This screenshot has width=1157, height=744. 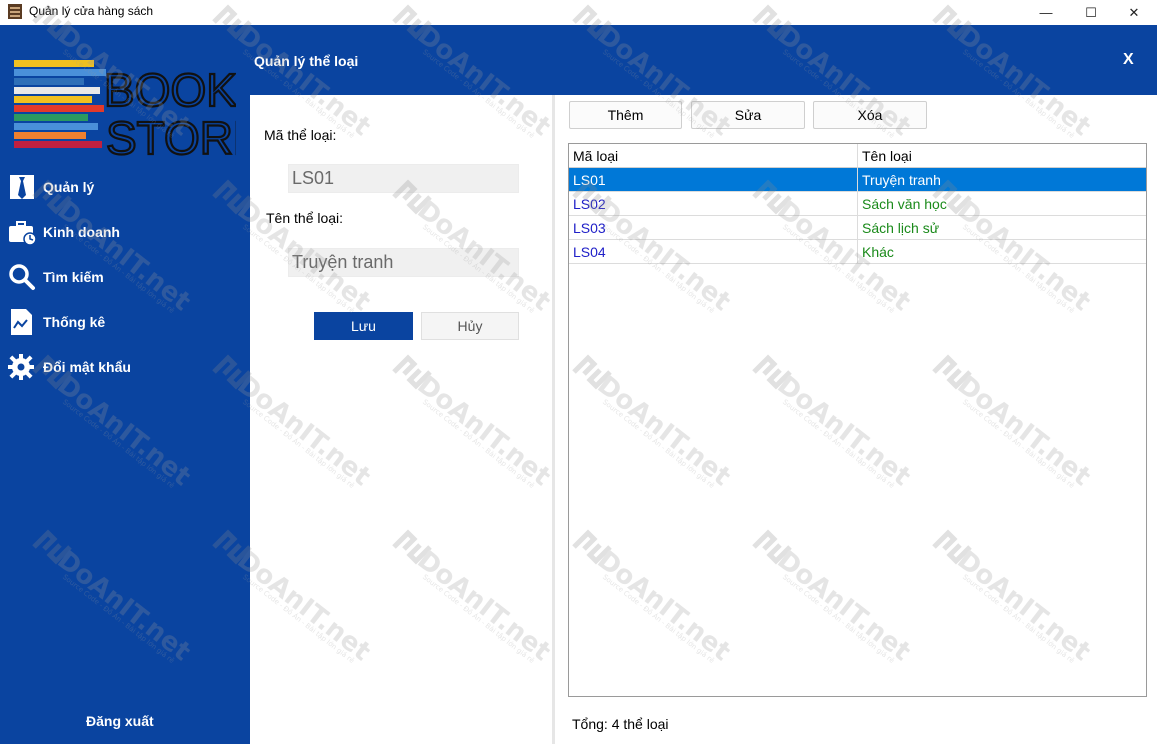 I want to click on briefcase-icon, so click(x=22, y=233).